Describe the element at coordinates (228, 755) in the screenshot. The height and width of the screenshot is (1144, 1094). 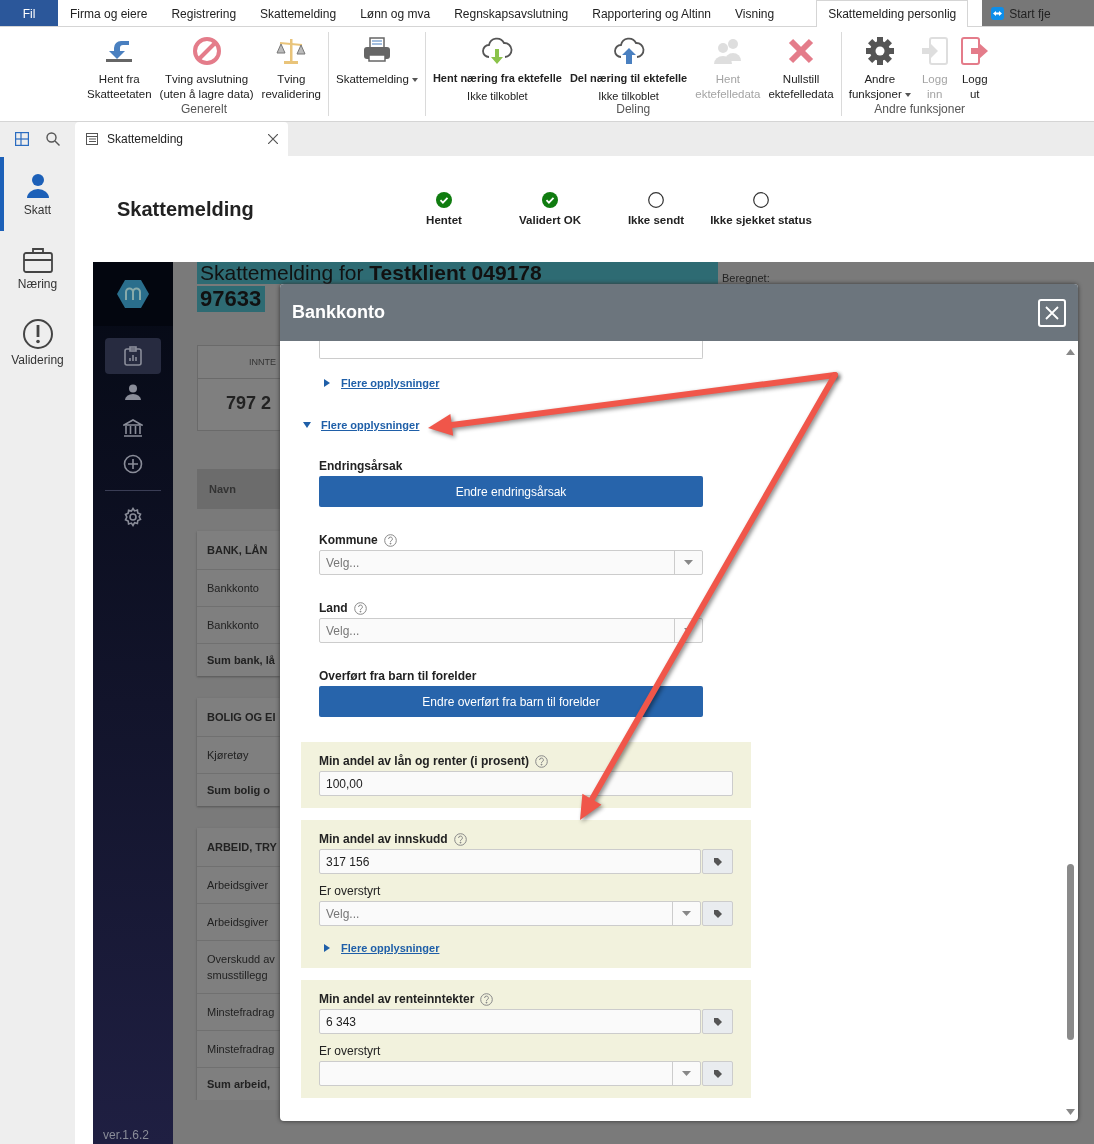
I see `table-cell: Kjøretøy` at that location.